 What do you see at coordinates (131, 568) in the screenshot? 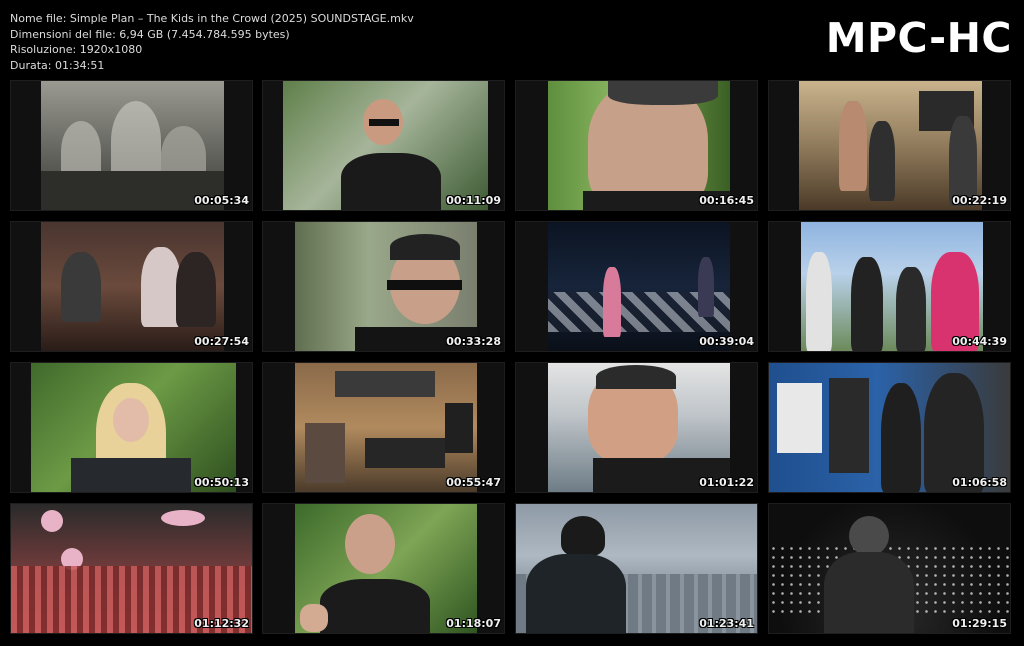
I see `thumbnail: 01:12:32` at bounding box center [131, 568].